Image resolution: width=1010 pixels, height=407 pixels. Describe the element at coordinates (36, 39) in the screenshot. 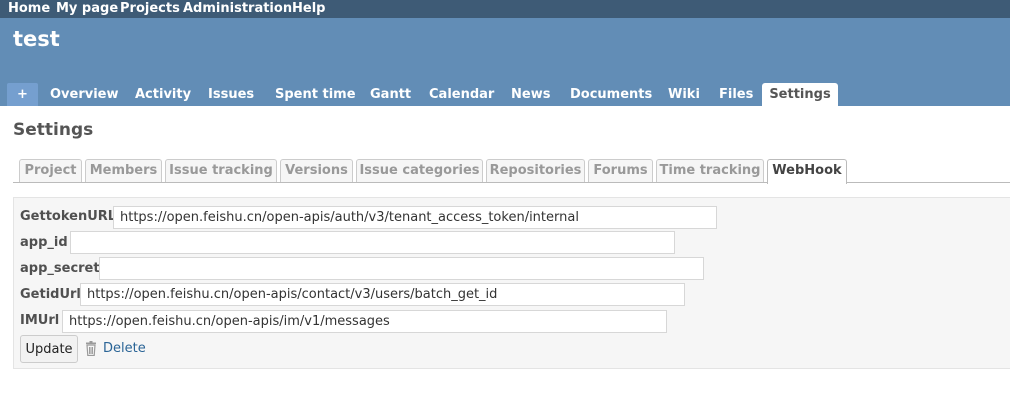

I see `project-title: test` at that location.